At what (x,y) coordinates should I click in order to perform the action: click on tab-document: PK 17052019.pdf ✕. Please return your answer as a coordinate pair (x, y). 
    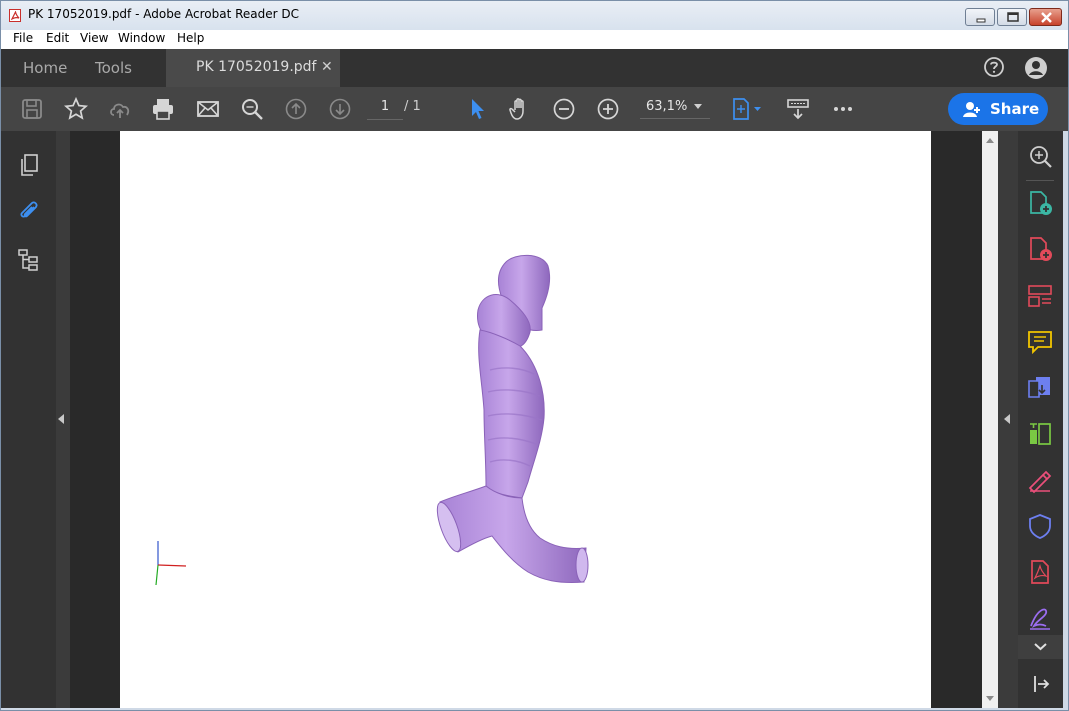
    Looking at the image, I should click on (253, 68).